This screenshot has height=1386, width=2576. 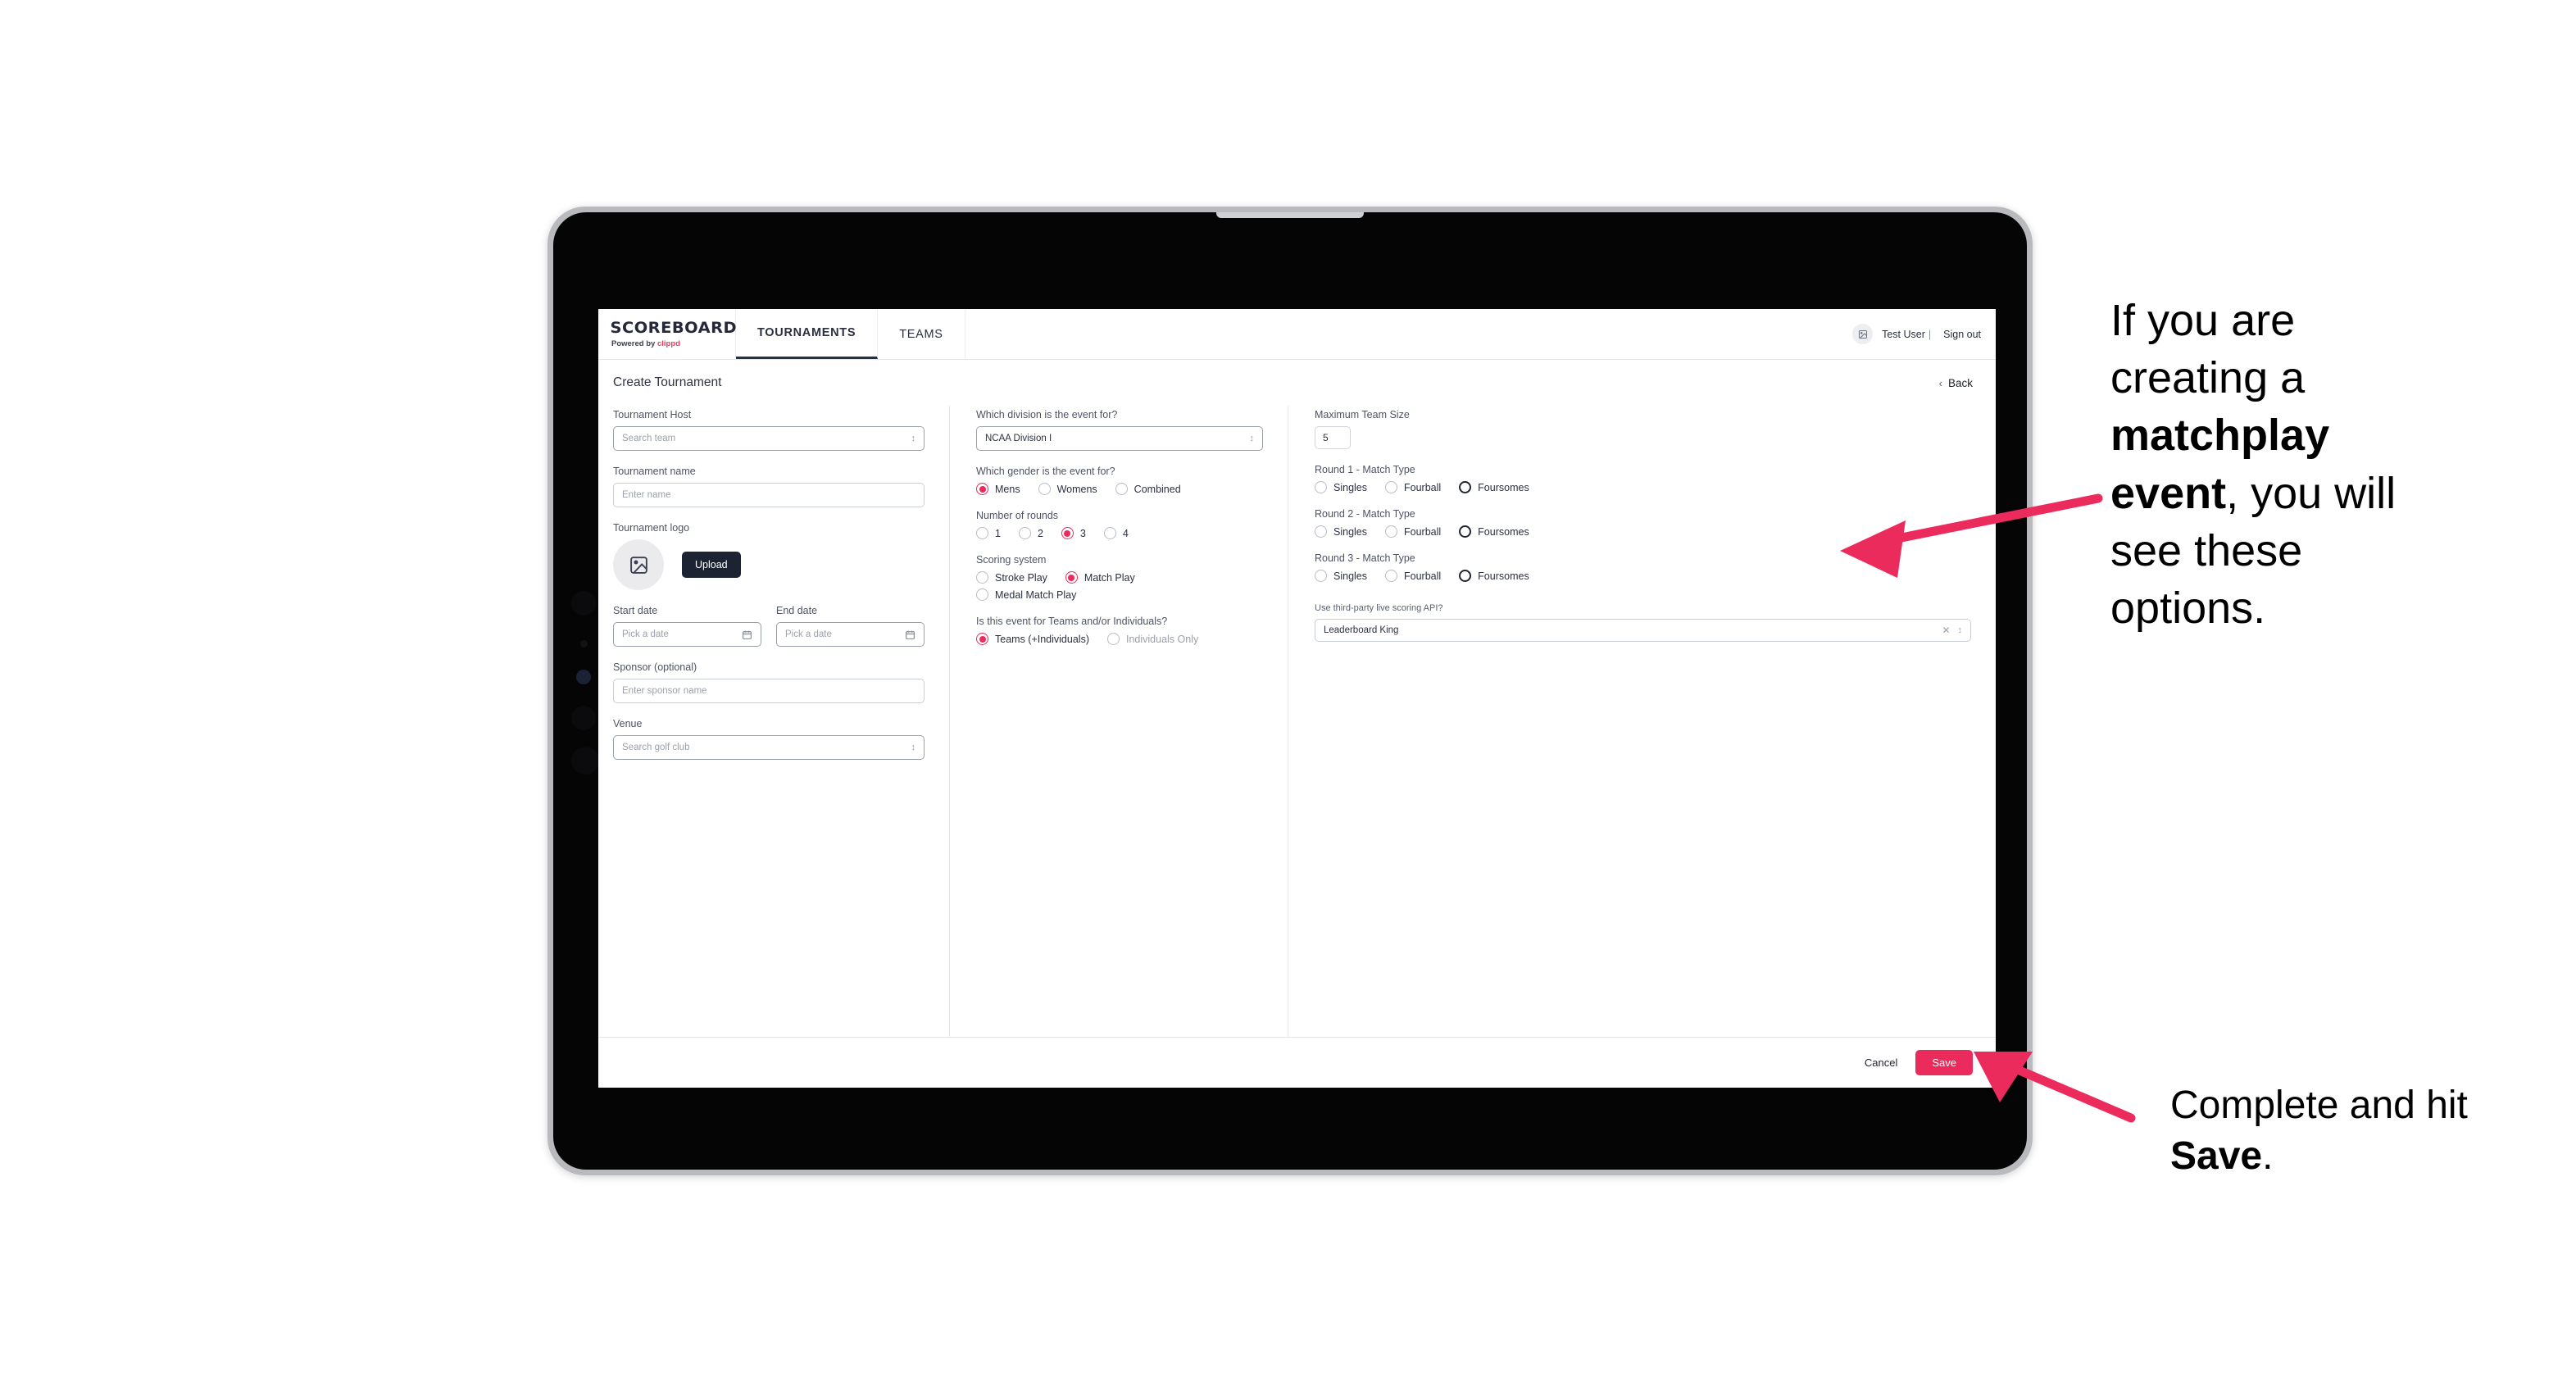 What do you see at coordinates (1643, 487) in the screenshot?
I see `round-1-radio-group: Singles Fourball Foursomes` at bounding box center [1643, 487].